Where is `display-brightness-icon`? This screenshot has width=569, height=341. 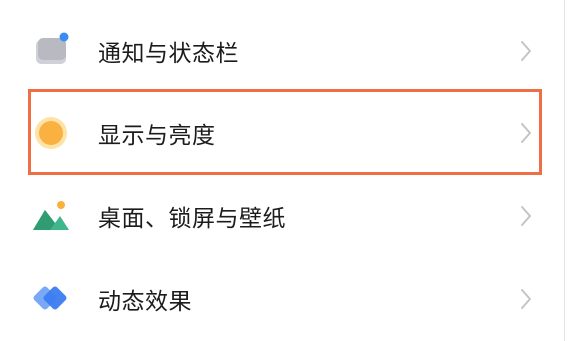 display-brightness-icon is located at coordinates (51, 133).